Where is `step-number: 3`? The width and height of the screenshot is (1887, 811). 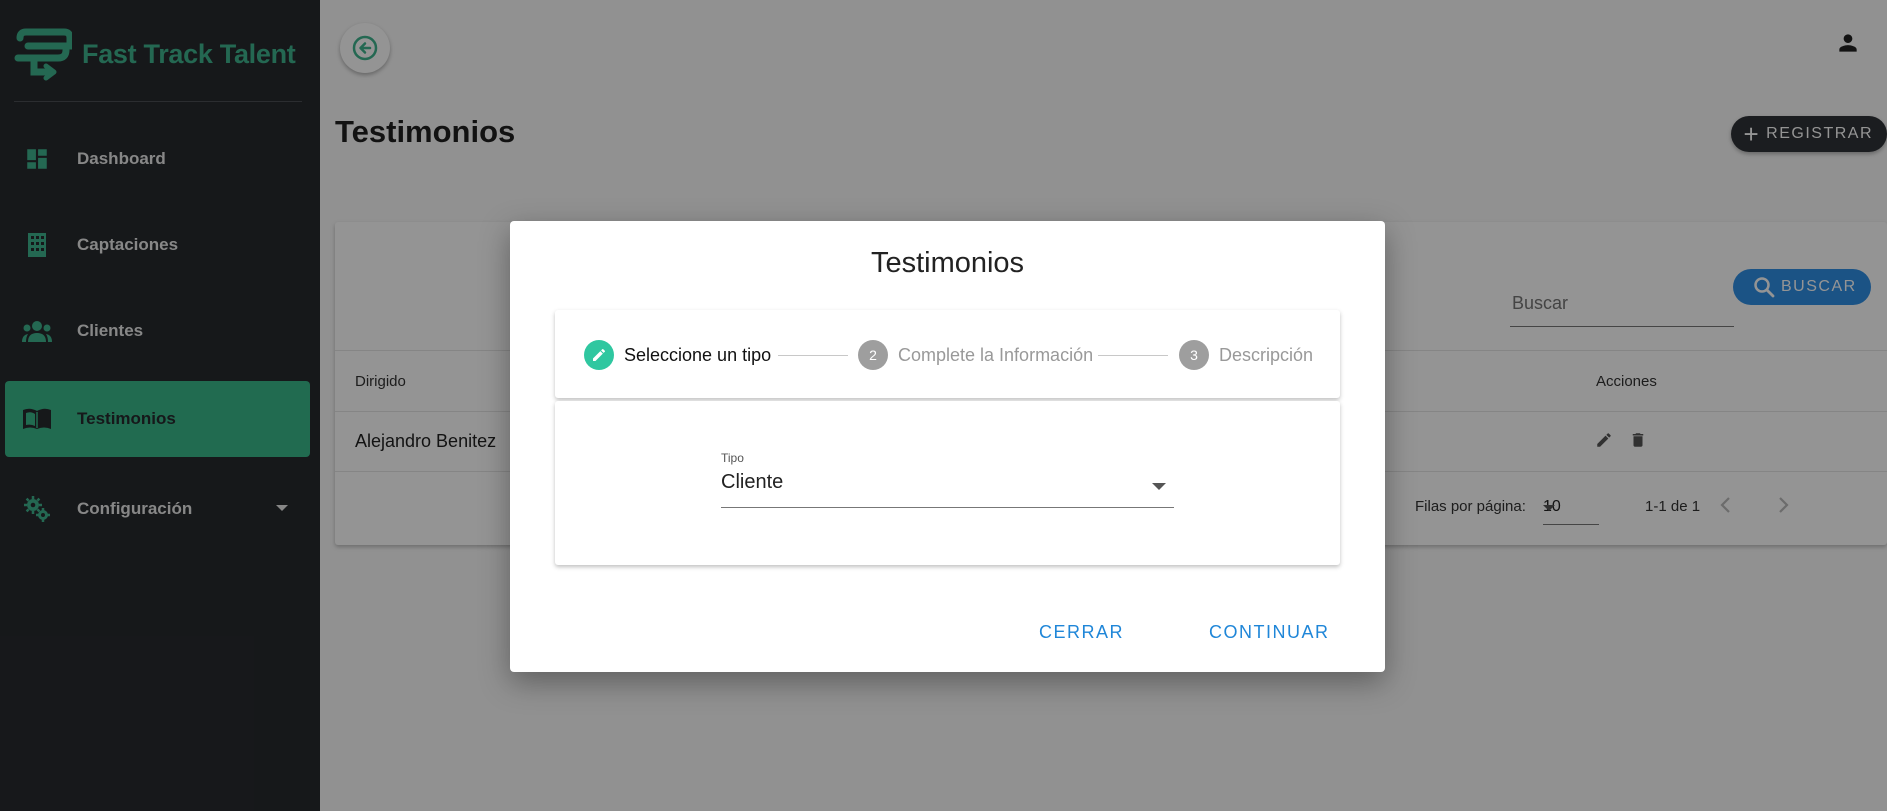 step-number: 3 is located at coordinates (1194, 355).